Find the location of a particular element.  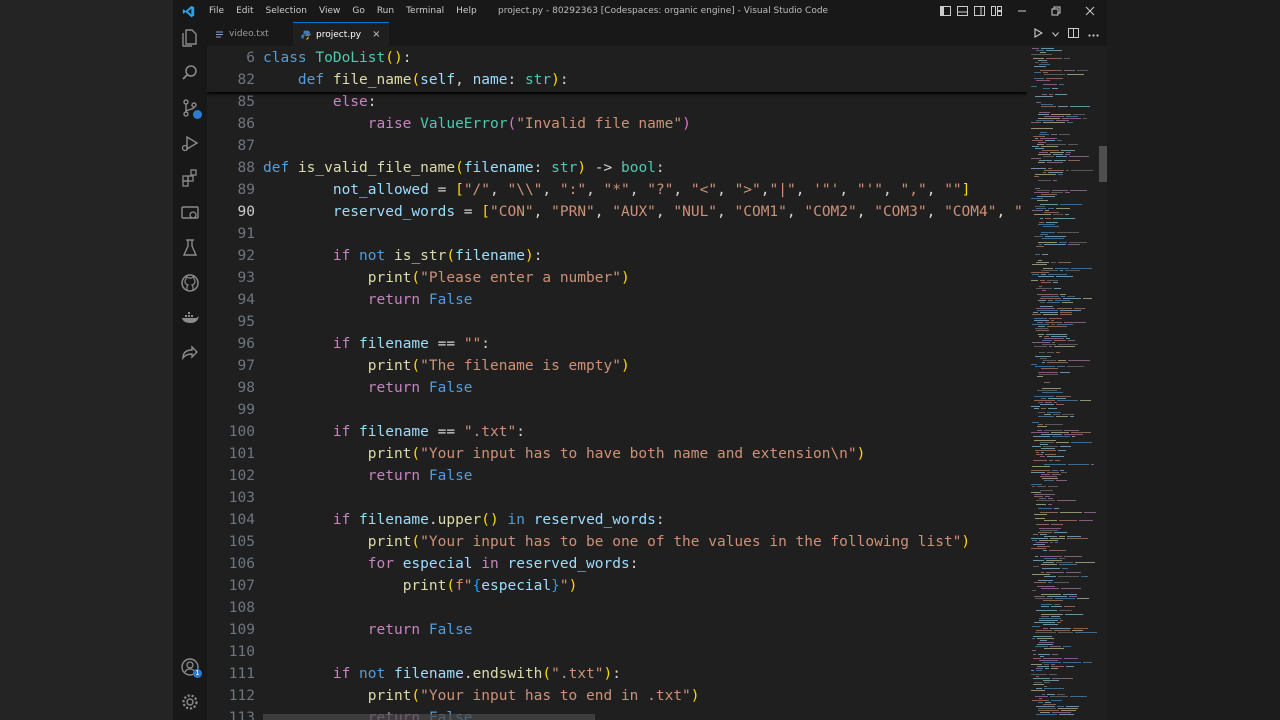

code-line: 109 return False is located at coordinates (617, 630).